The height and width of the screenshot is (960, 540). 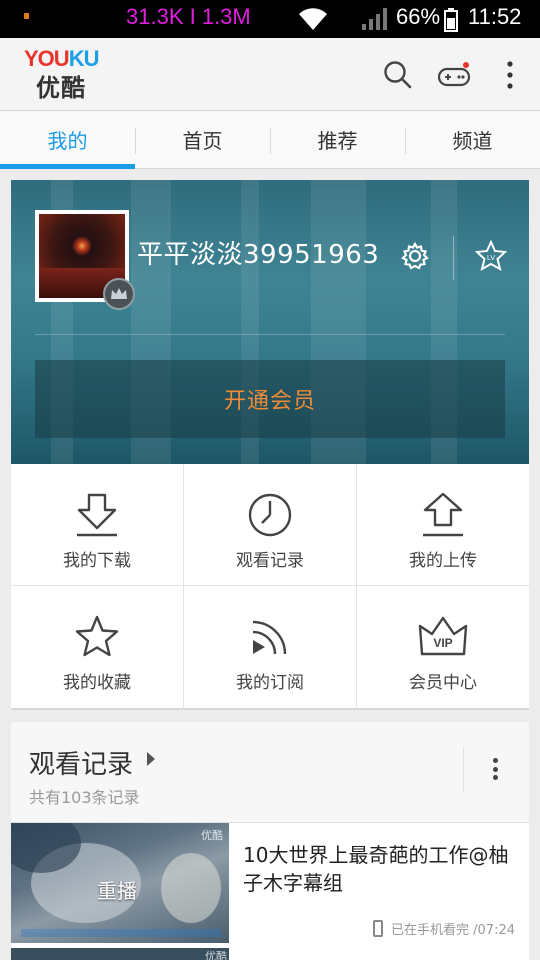 What do you see at coordinates (378, 928) in the screenshot?
I see `phone-icon` at bounding box center [378, 928].